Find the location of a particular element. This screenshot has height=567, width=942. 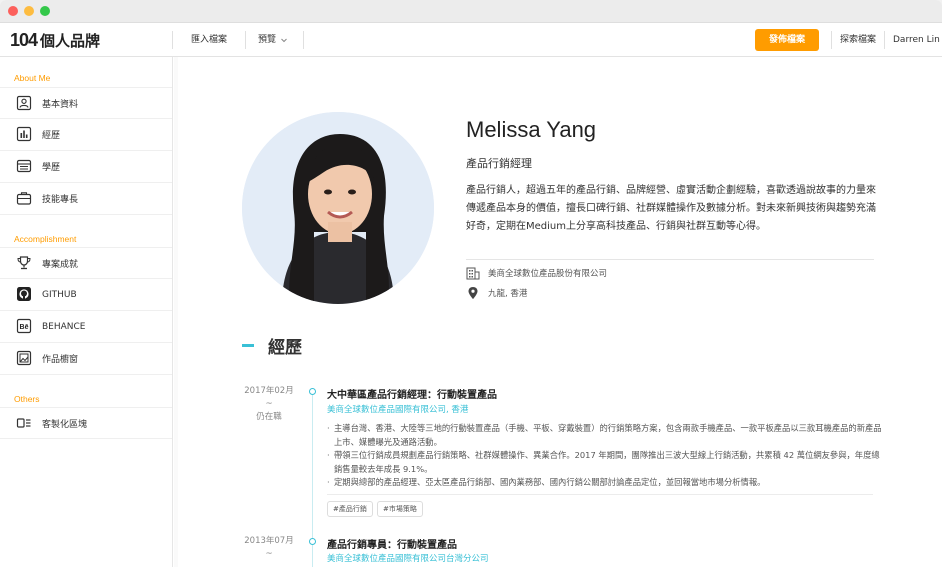

explore-files-link: 探索檔案 is located at coordinates (858, 40).